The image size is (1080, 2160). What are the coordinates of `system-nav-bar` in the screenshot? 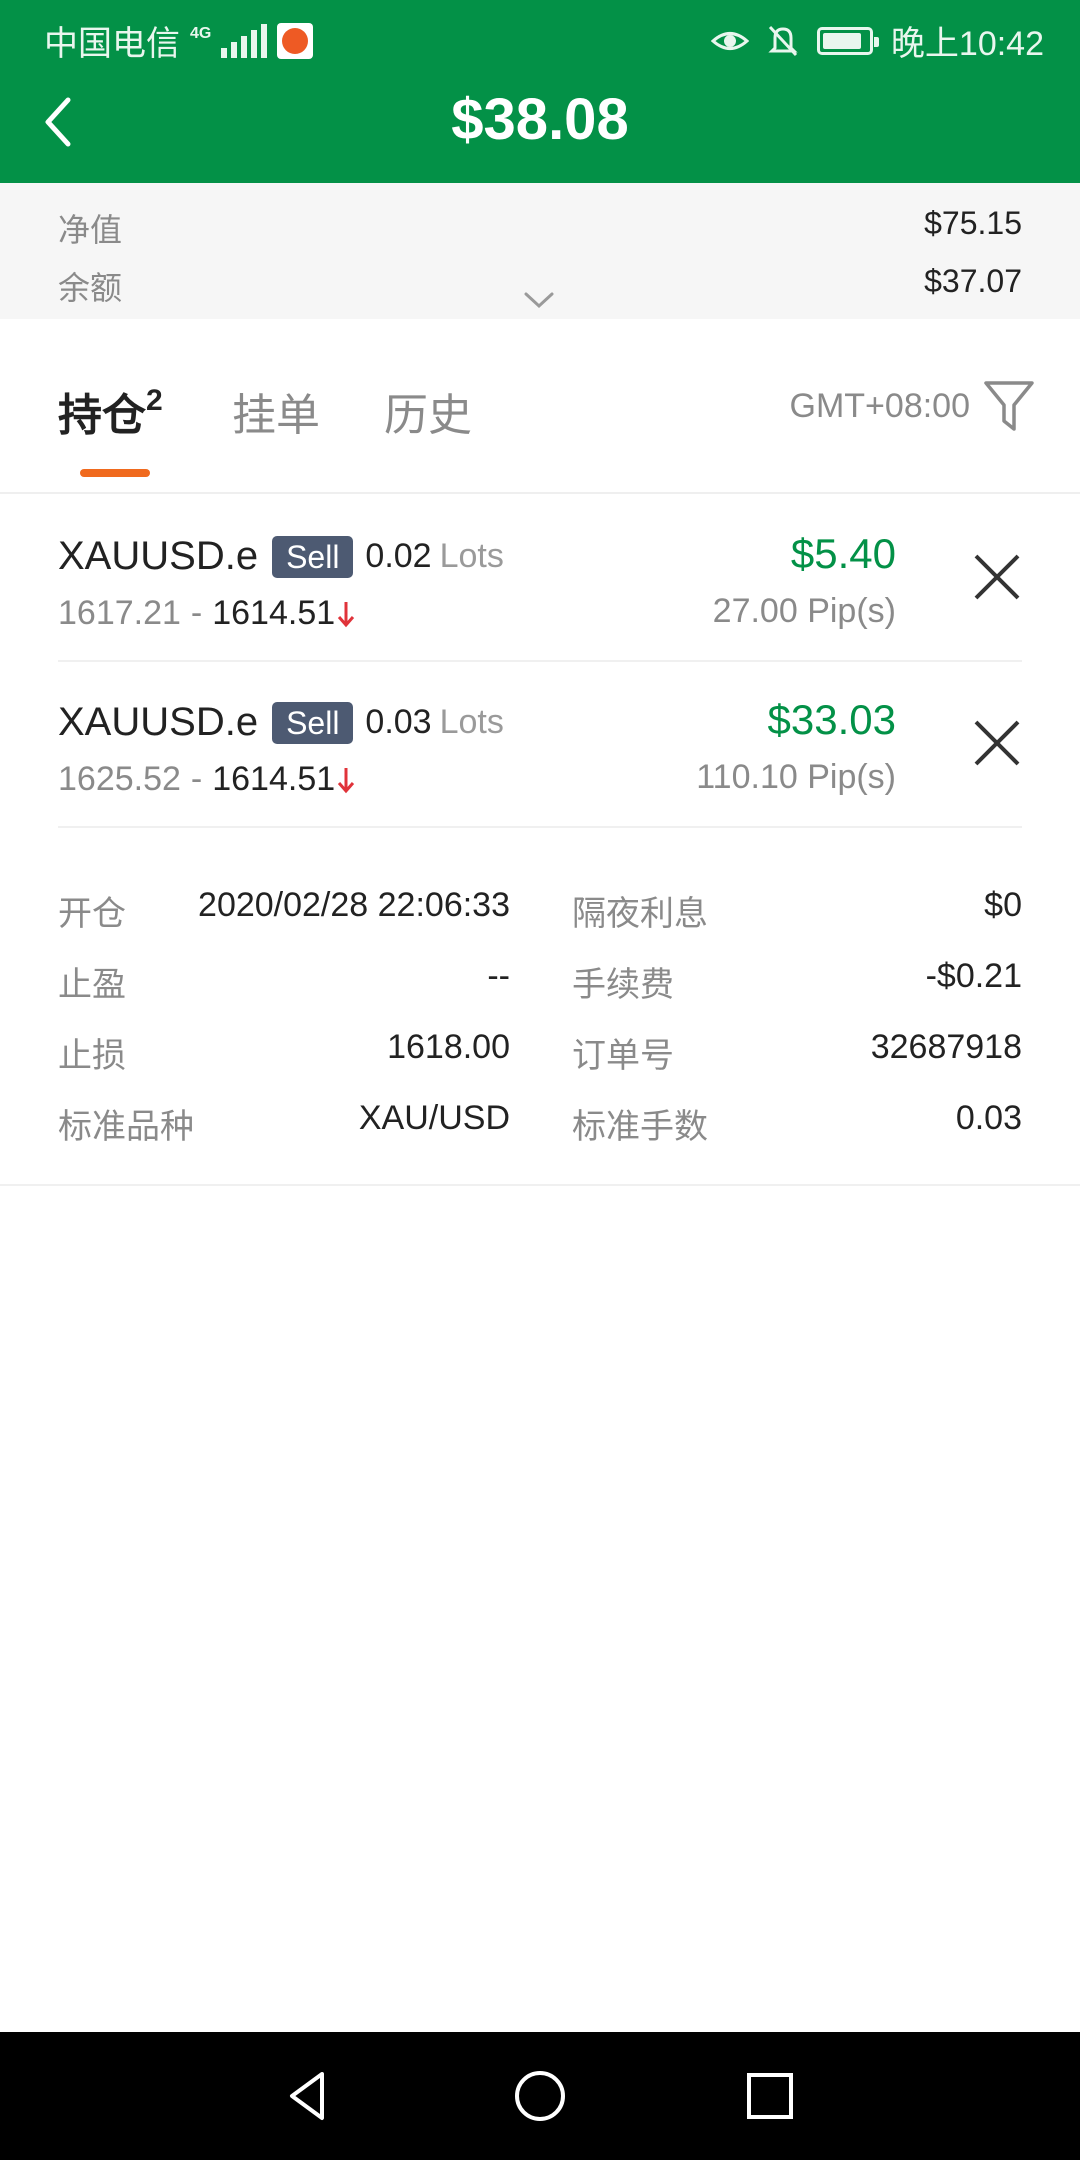 It's located at (540, 2096).